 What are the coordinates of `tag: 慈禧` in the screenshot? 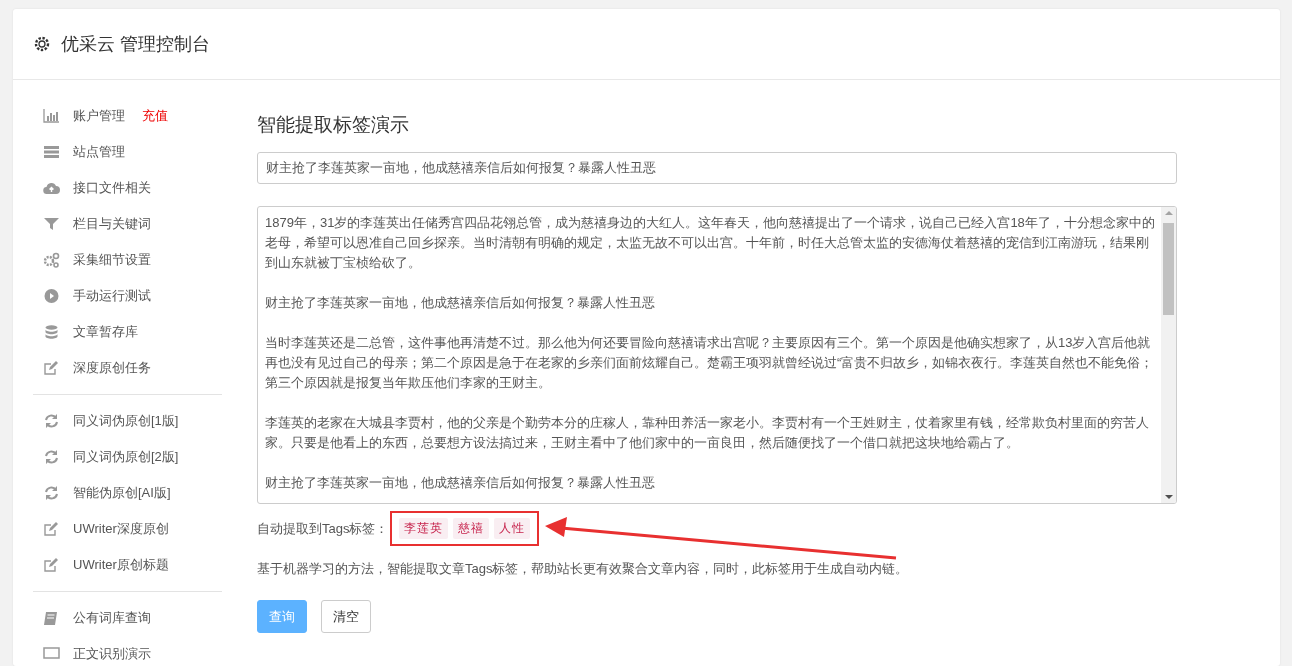 It's located at (471, 528).